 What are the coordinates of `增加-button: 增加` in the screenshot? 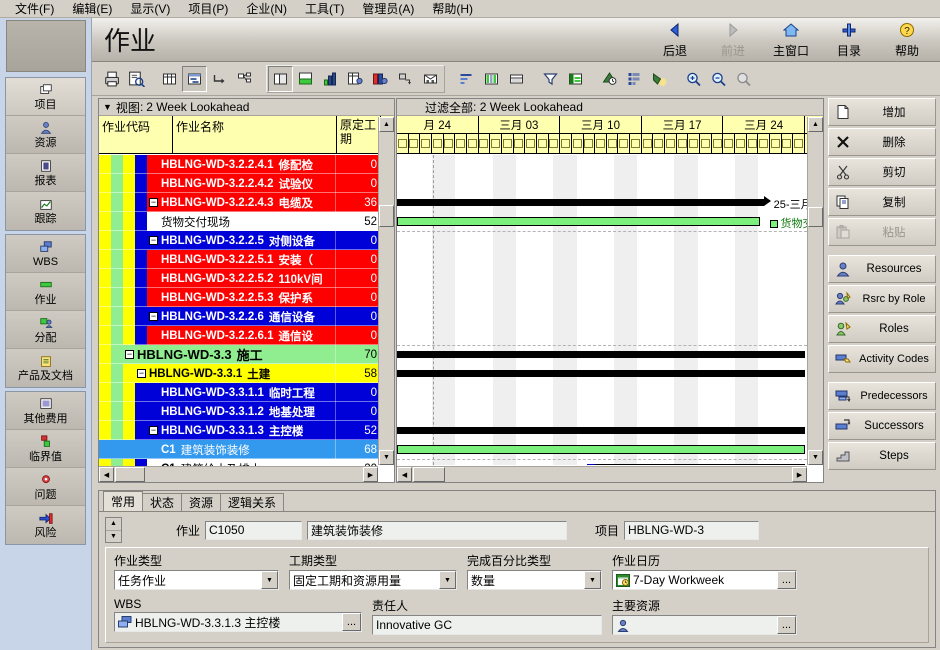 It's located at (882, 112).